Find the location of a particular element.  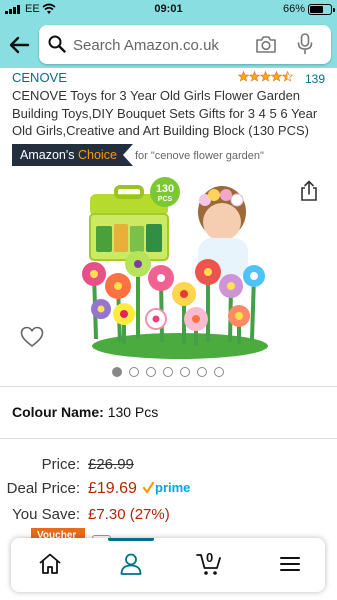

nav-home is located at coordinates (50, 564).